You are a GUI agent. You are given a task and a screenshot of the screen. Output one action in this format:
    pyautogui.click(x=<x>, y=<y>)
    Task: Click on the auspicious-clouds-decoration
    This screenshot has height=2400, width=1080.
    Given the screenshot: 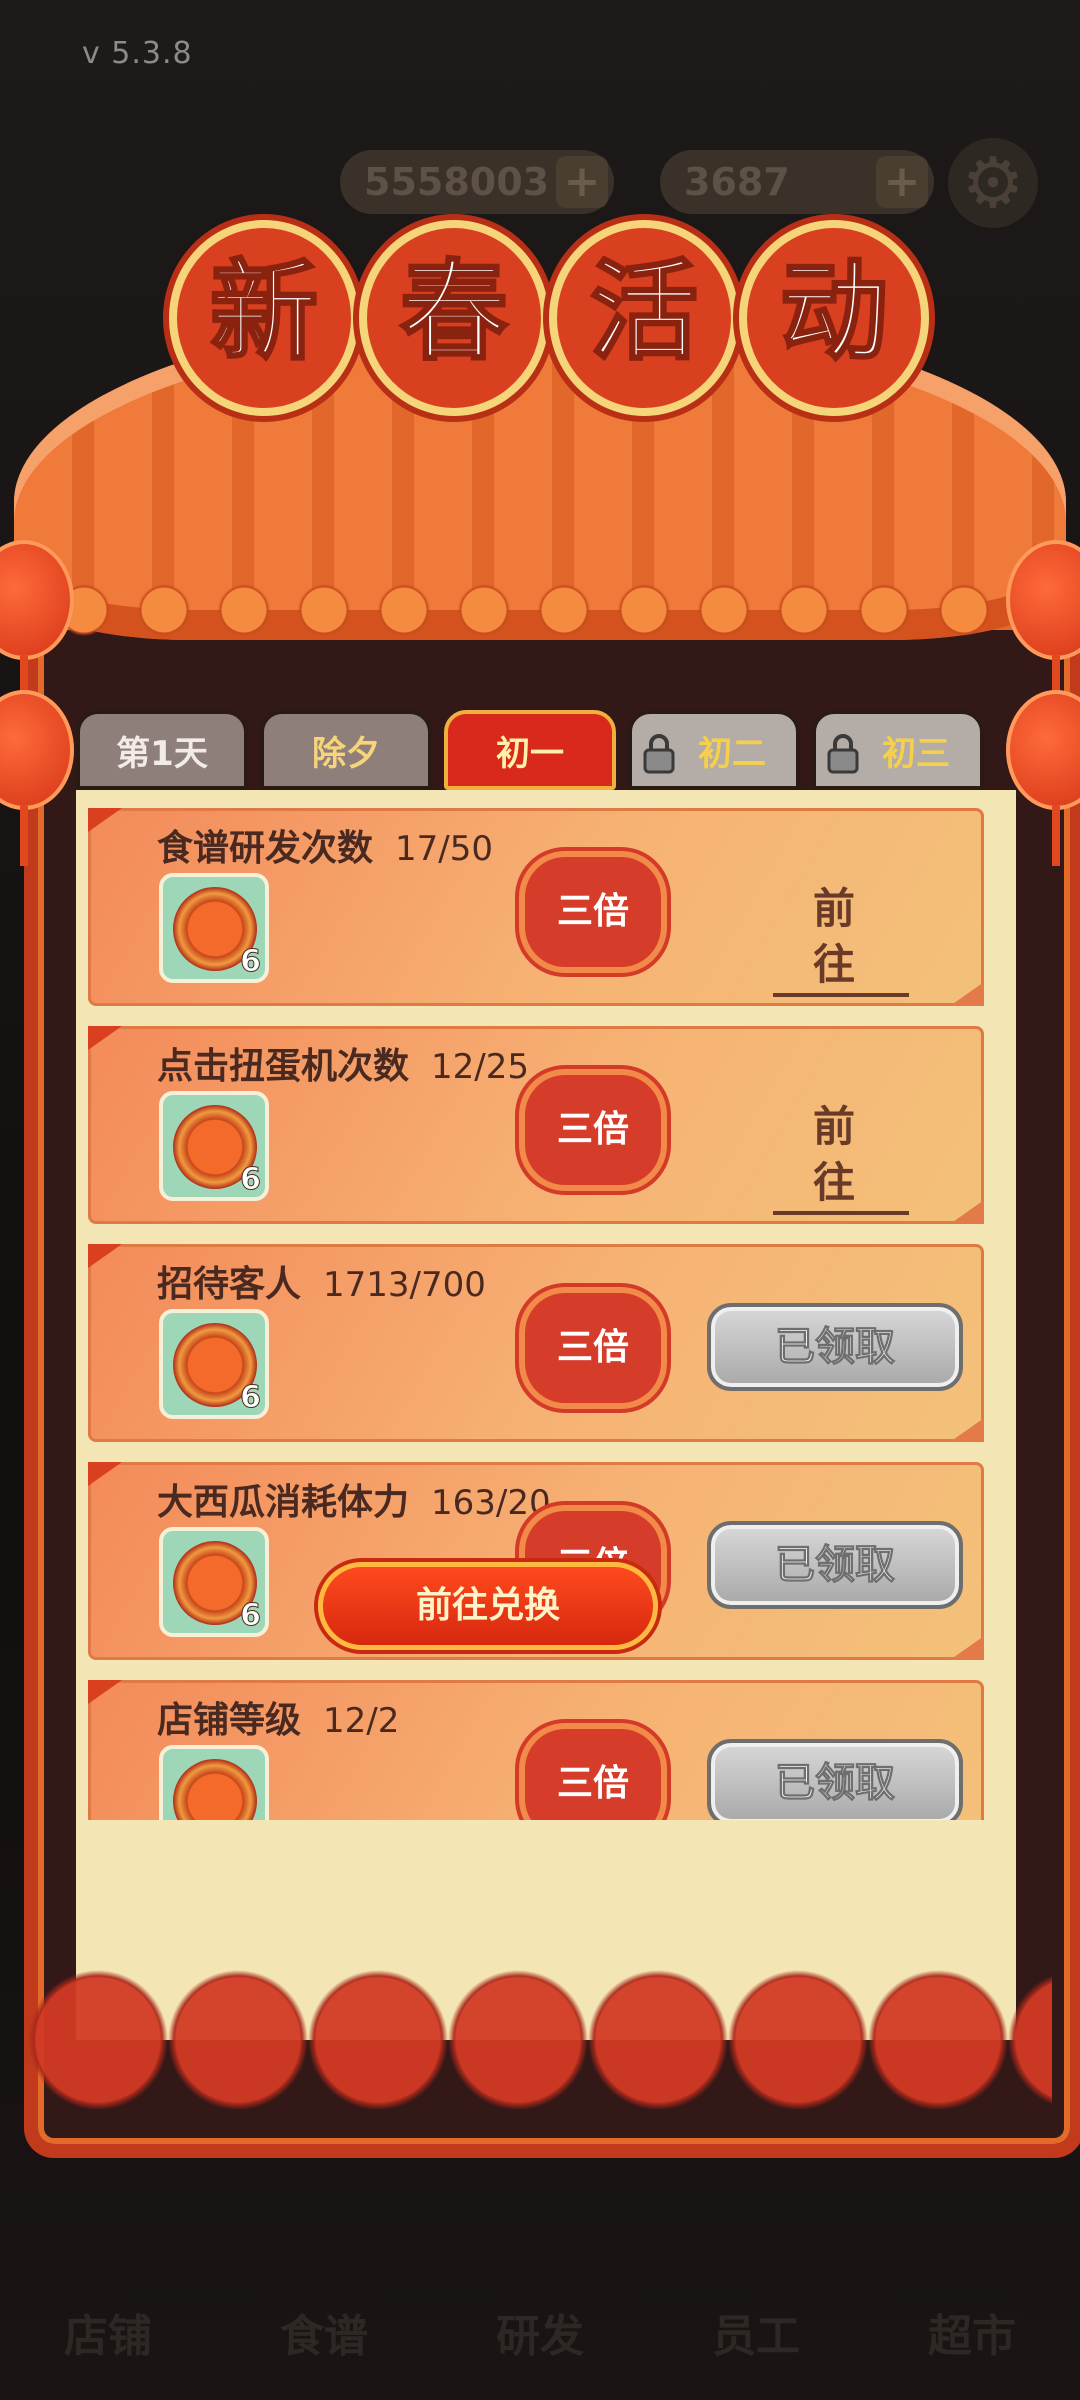 What is the action you would take?
    pyautogui.click(x=540, y=2030)
    